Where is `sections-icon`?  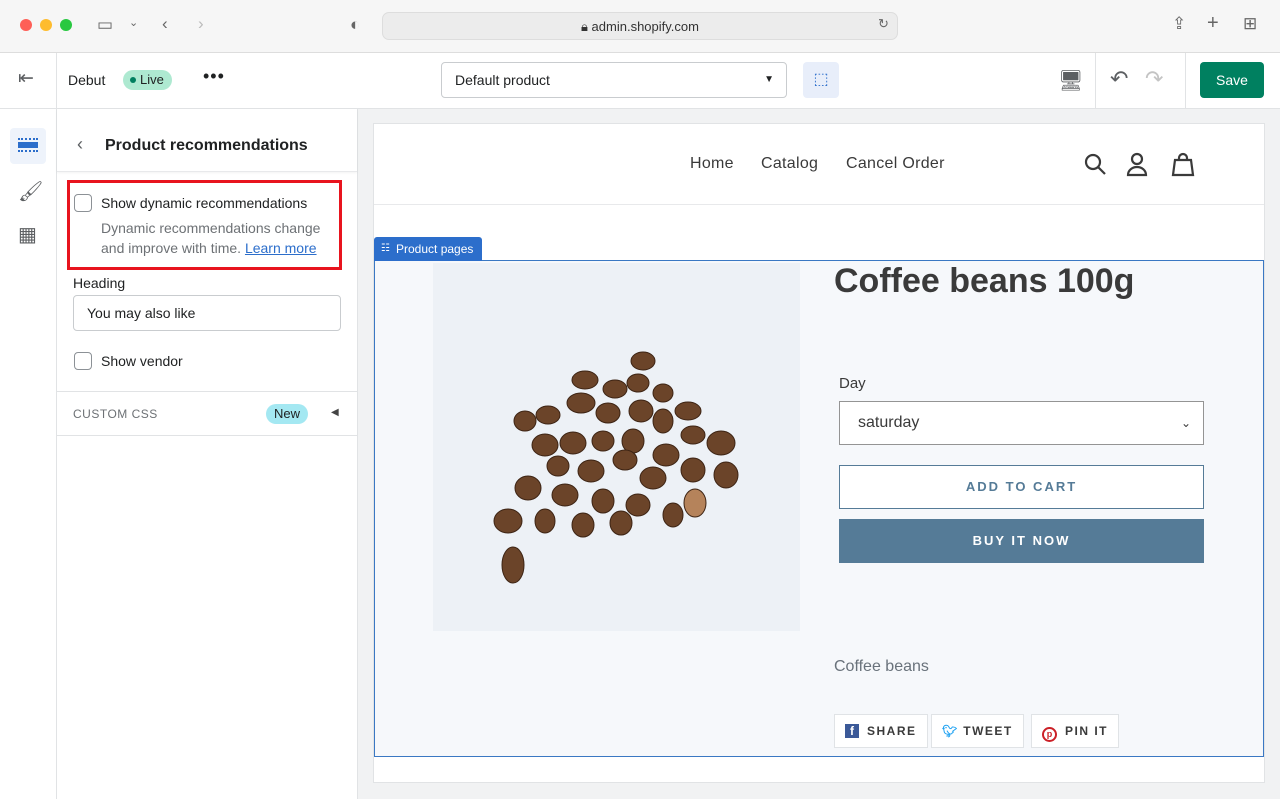
sections-icon is located at coordinates (28, 146).